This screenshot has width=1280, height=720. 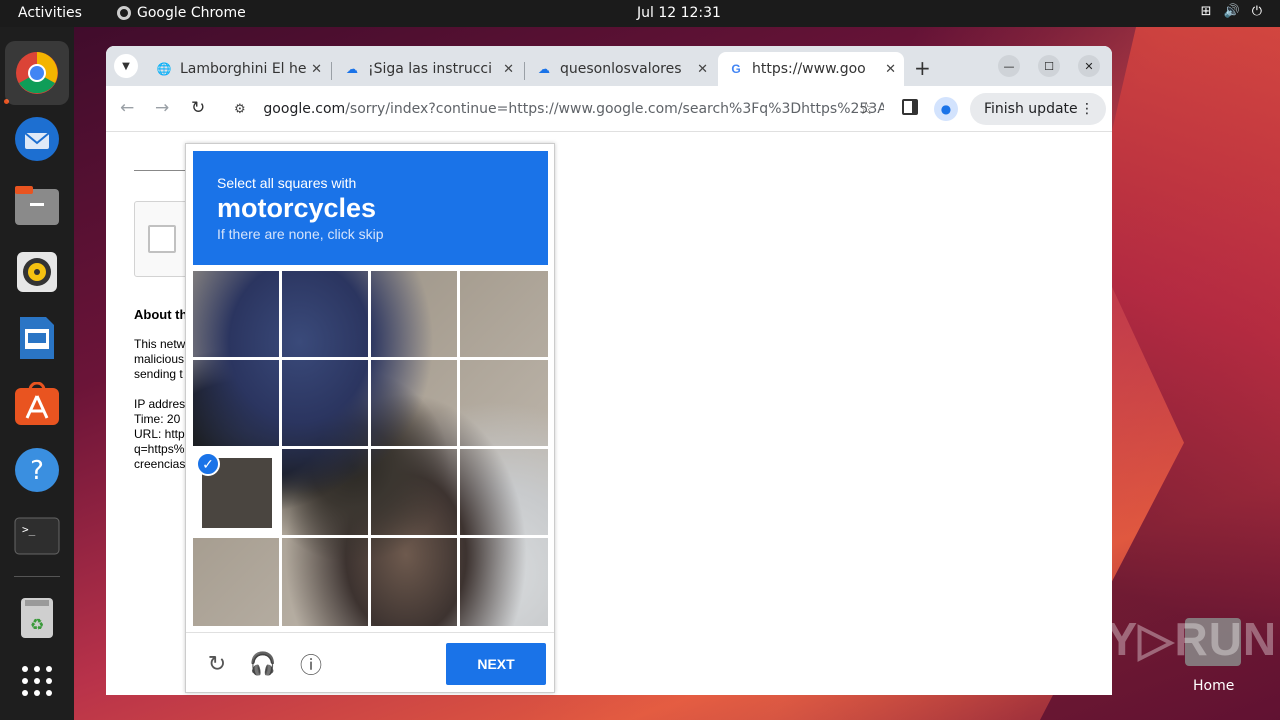 I want to click on help-icon: ?, so click(x=37, y=470).